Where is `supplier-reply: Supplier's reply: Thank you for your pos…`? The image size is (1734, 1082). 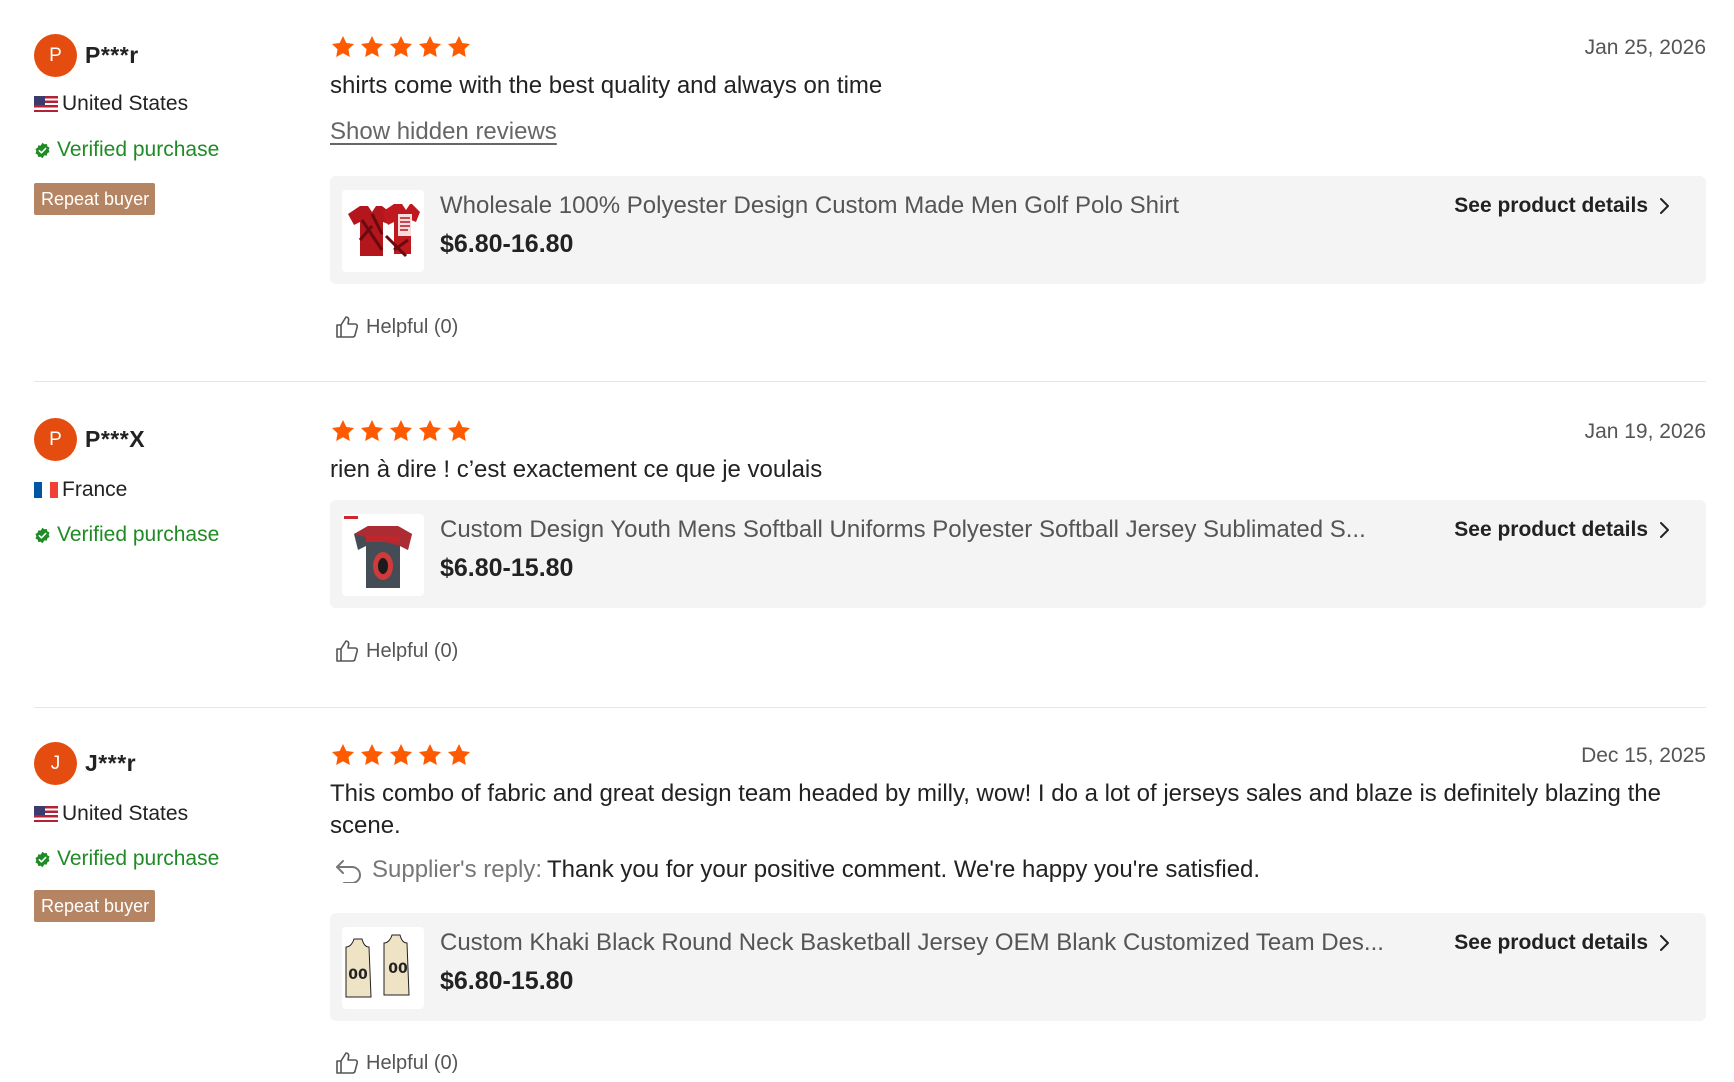 supplier-reply: Supplier's reply: Thank you for your pos… is located at coordinates (795, 870).